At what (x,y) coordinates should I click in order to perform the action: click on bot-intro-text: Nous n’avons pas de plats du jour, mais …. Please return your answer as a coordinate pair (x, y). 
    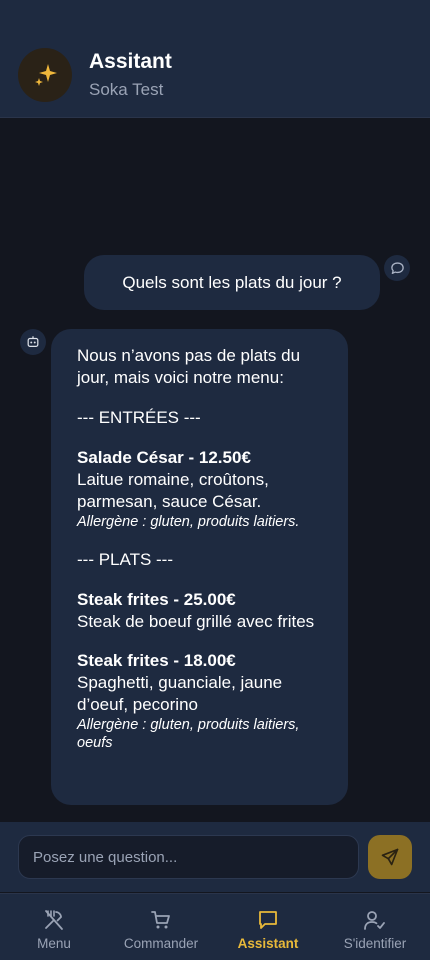
    Looking at the image, I should click on (189, 366).